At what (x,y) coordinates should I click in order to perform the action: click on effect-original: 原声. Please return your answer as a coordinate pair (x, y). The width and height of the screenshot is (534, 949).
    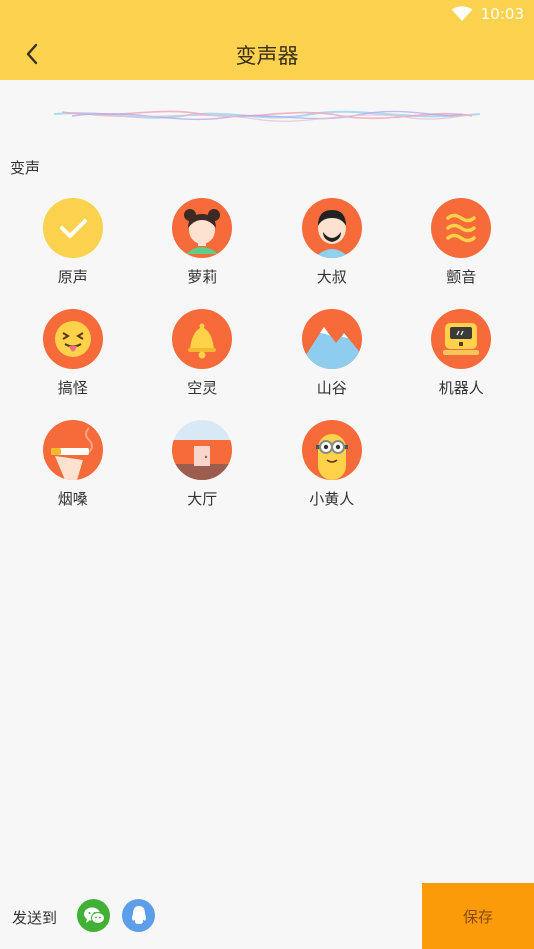
    Looking at the image, I should click on (73, 242).